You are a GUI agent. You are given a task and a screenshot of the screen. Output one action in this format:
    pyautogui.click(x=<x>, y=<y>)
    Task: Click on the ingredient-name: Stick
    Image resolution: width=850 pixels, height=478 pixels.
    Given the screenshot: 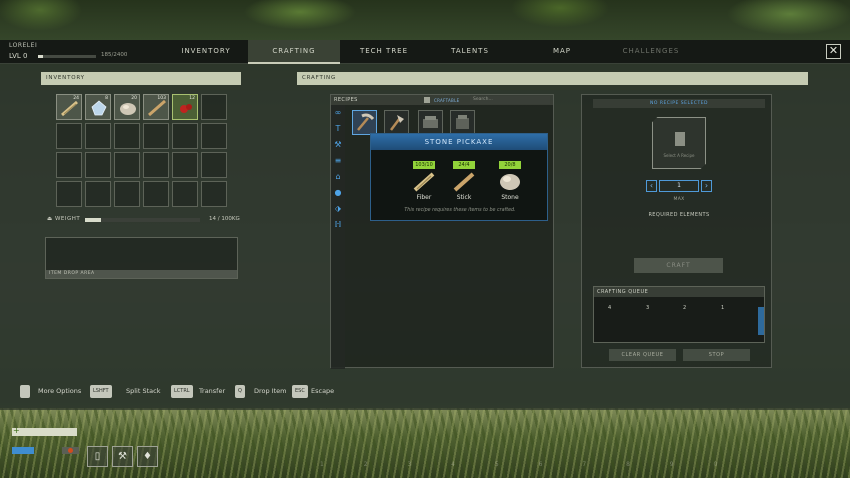 What is the action you would take?
    pyautogui.click(x=464, y=197)
    